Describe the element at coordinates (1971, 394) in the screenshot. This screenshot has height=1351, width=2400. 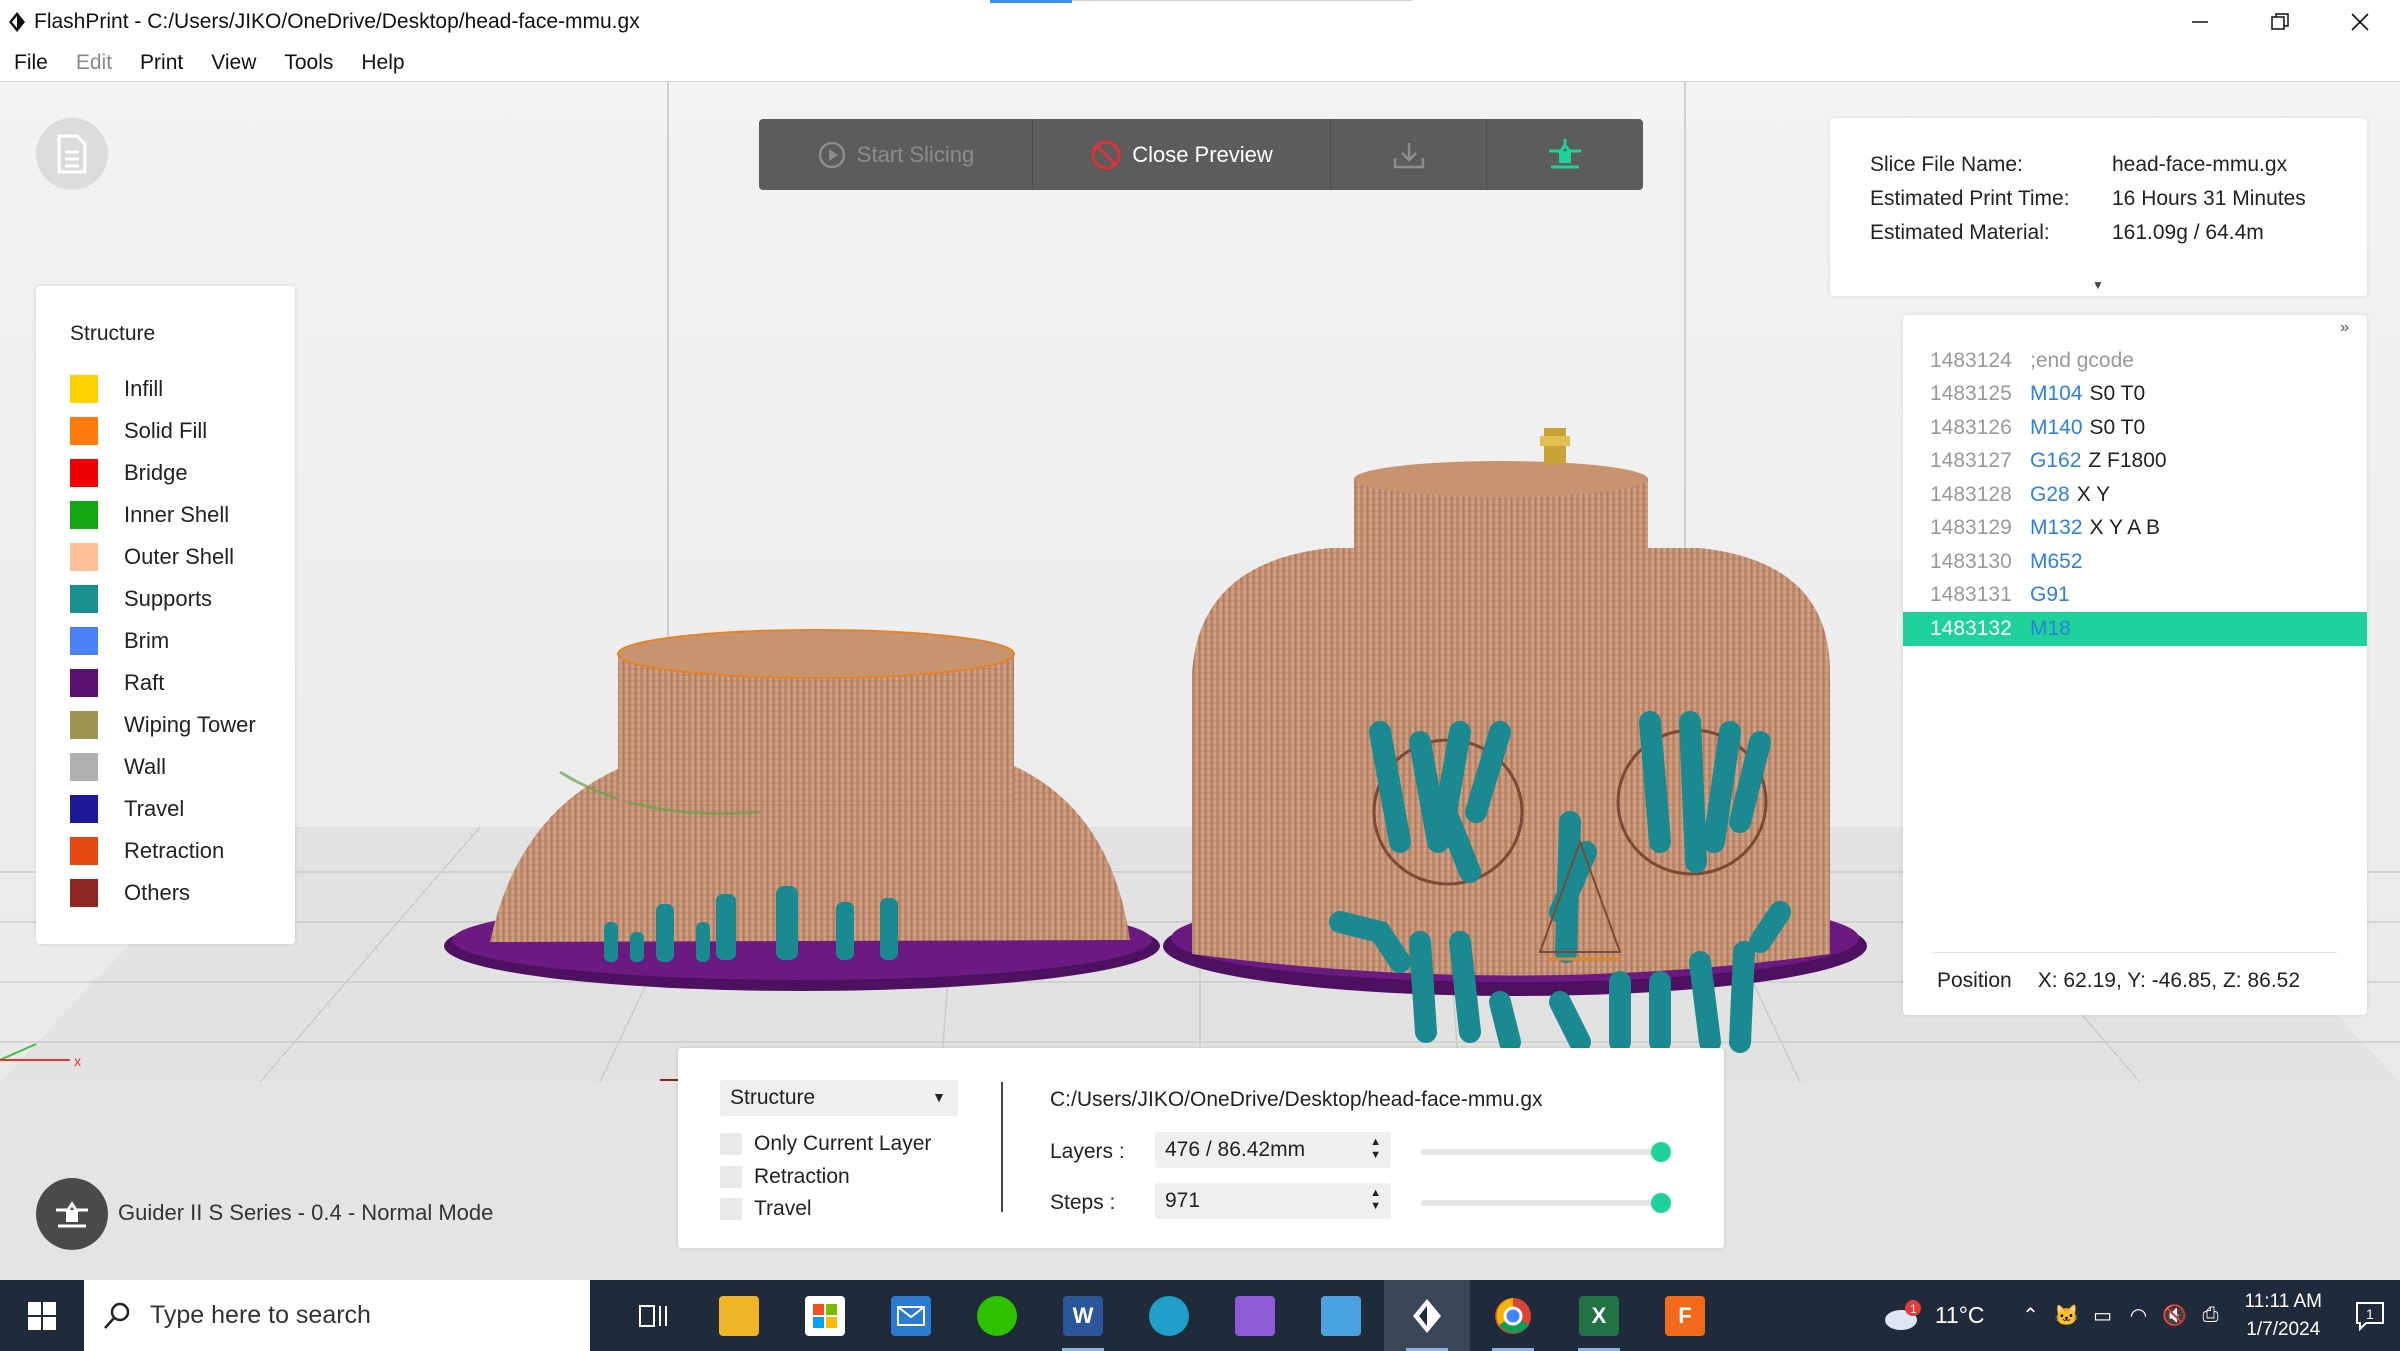
I see `gcode-line-number: 1483125` at that location.